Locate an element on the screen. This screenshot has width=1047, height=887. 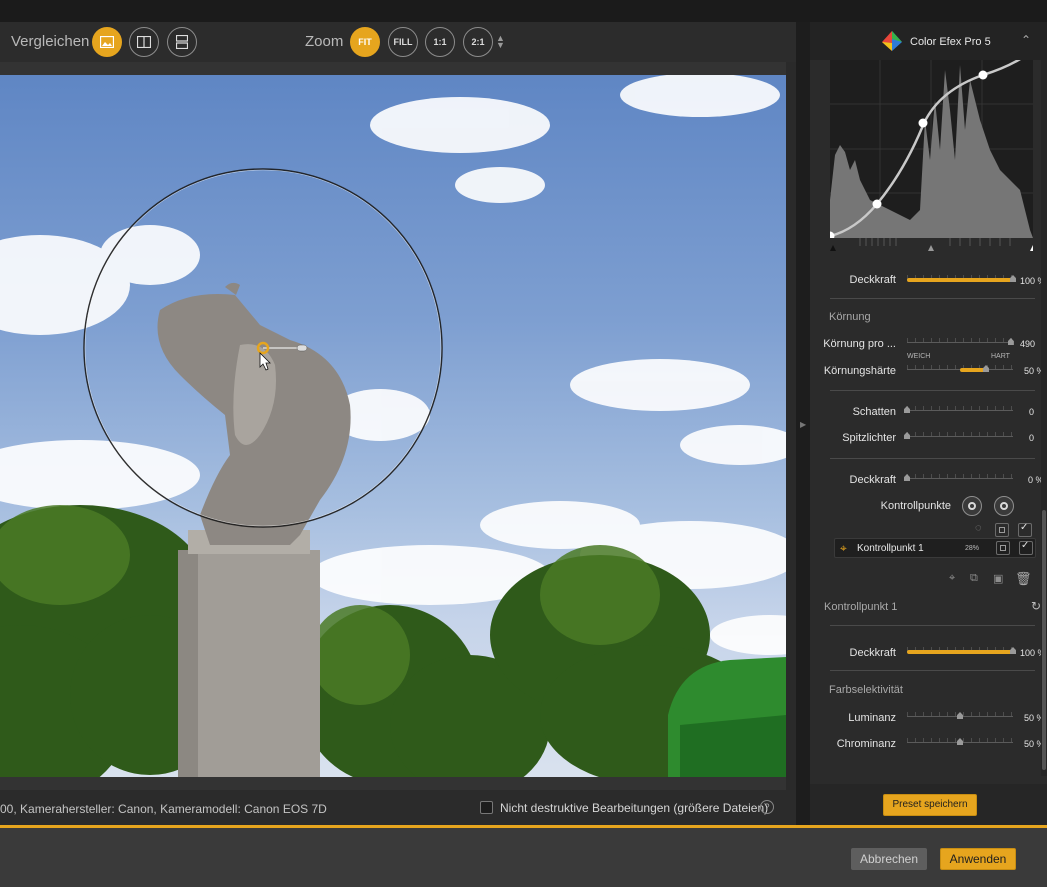
group-control-points-icon: ⧉ is located at coordinates (974, 578).